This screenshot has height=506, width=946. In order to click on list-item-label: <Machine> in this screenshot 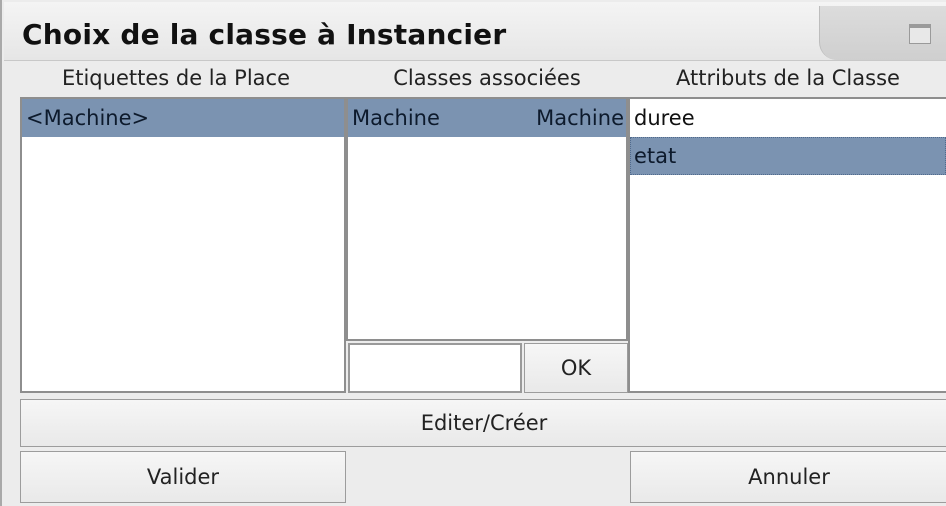, I will do `click(88, 118)`.